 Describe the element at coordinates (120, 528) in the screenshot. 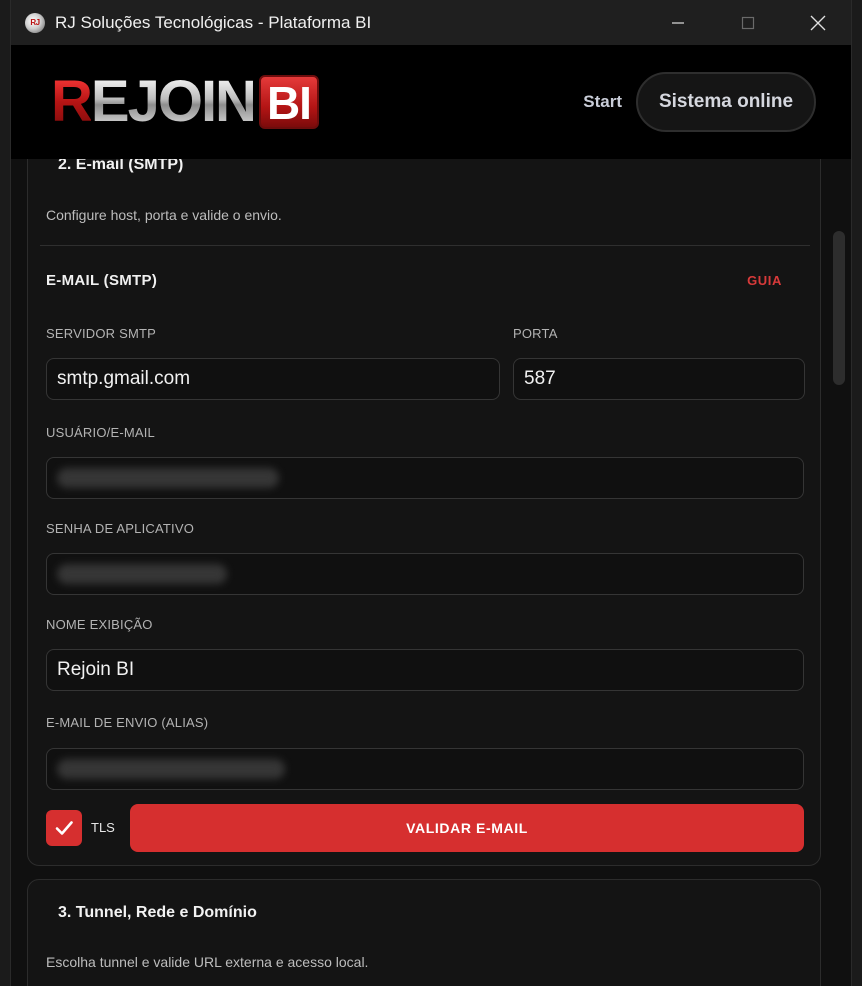

I see `app-password-label: SENHA DE APLICATIVO` at that location.